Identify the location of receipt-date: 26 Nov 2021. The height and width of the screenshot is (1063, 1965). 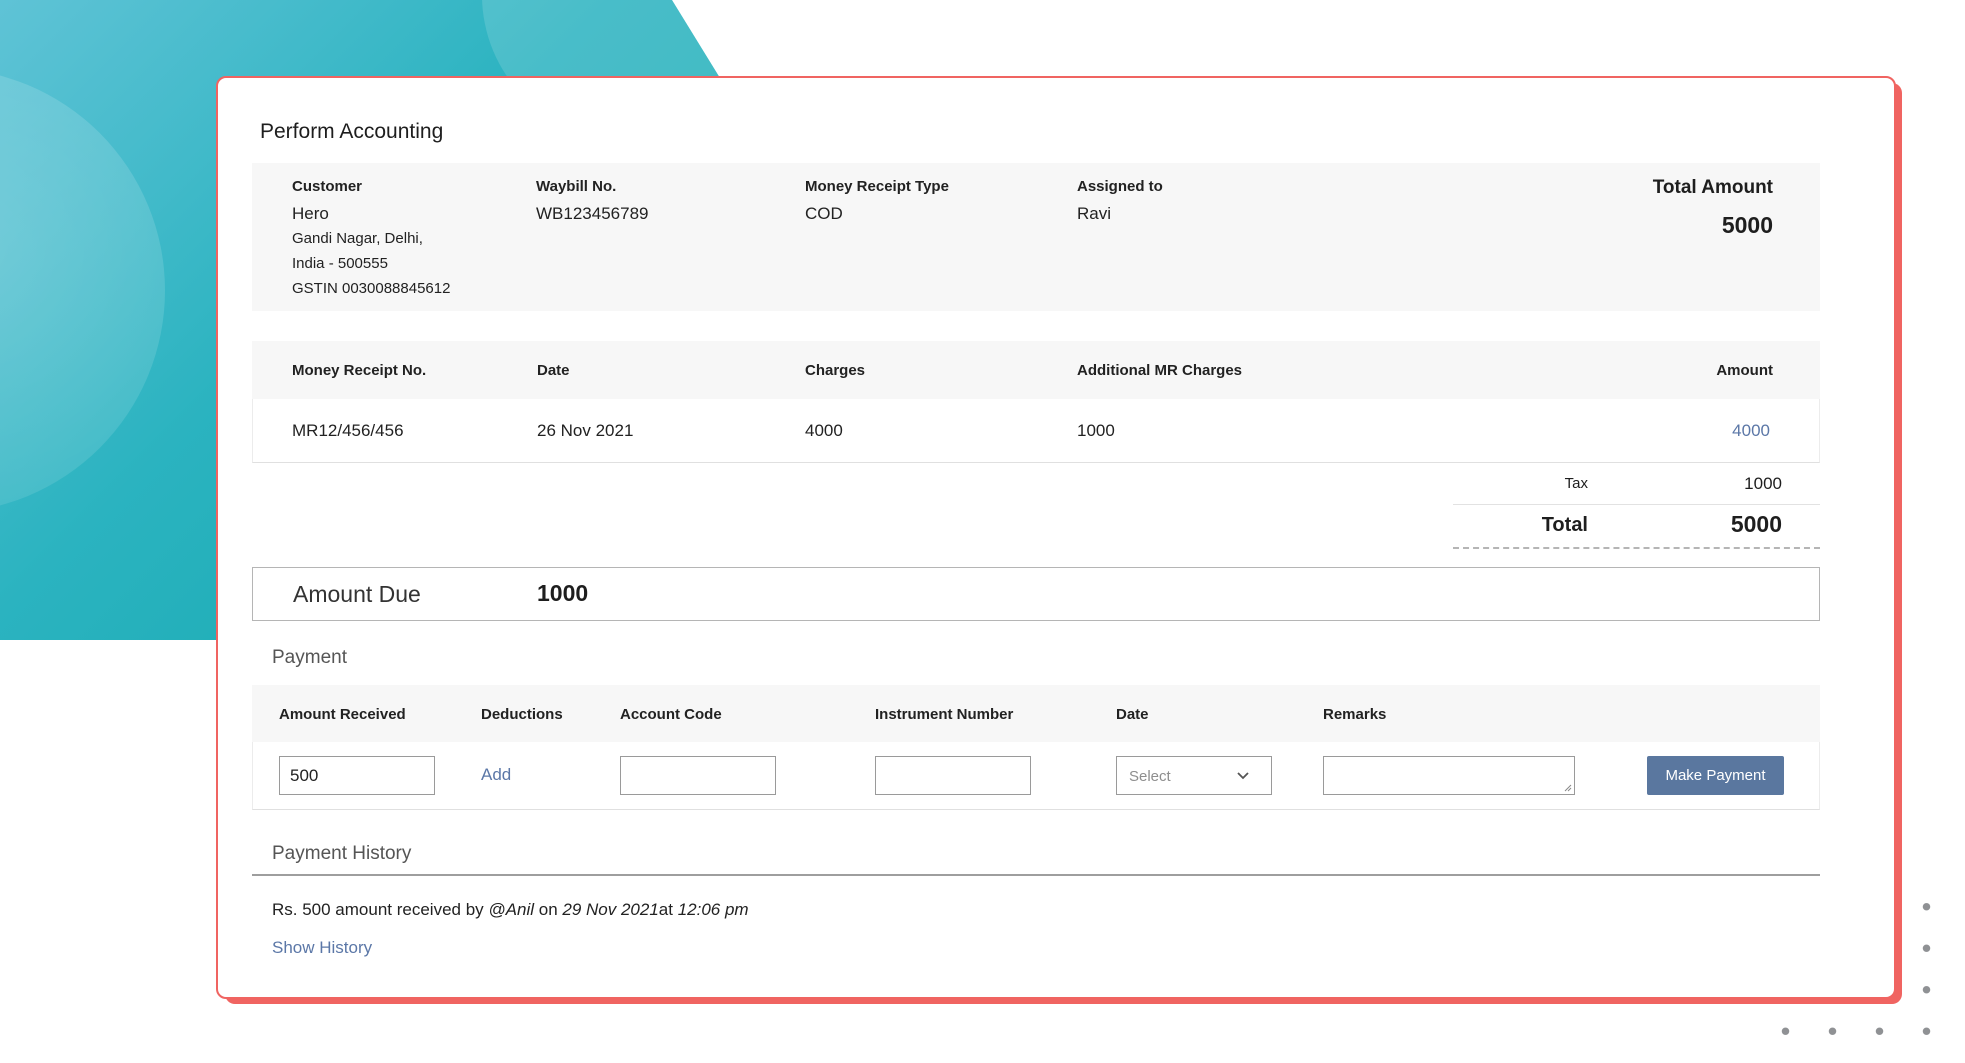
(585, 430).